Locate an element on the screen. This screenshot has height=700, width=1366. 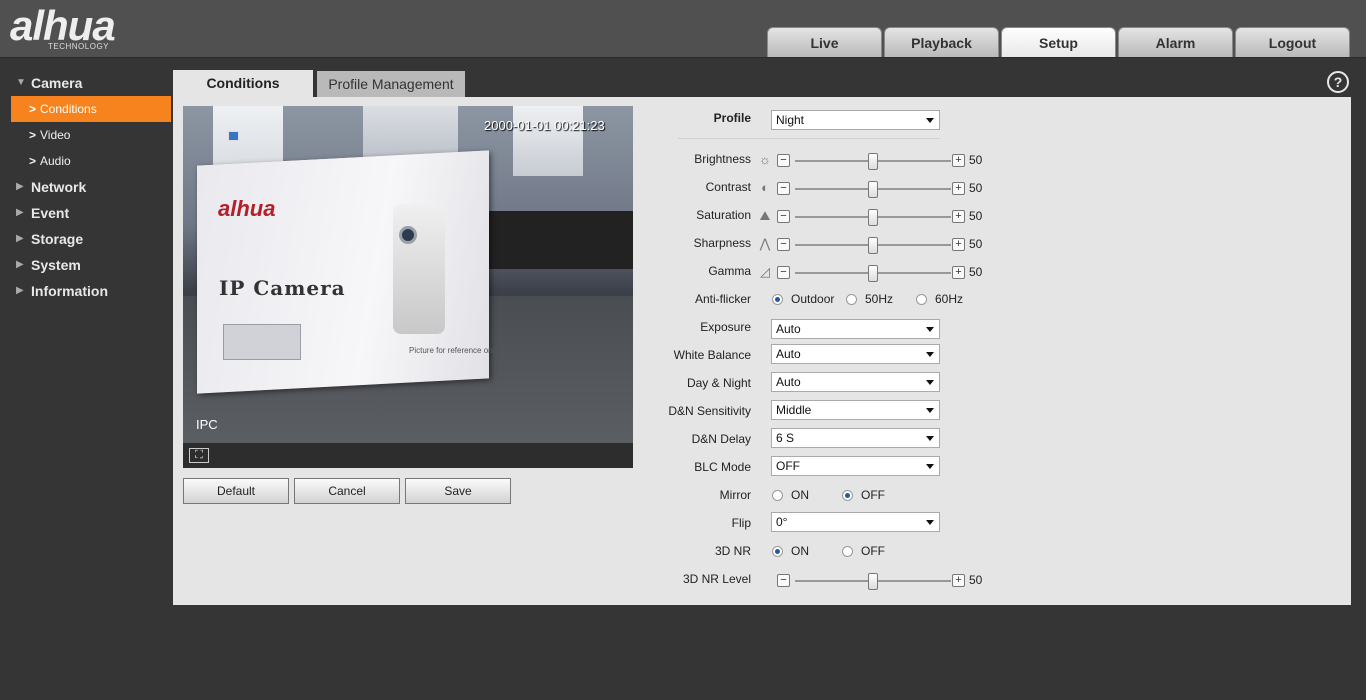
tab-profile-management: Profile Management is located at coordinates (391, 84).